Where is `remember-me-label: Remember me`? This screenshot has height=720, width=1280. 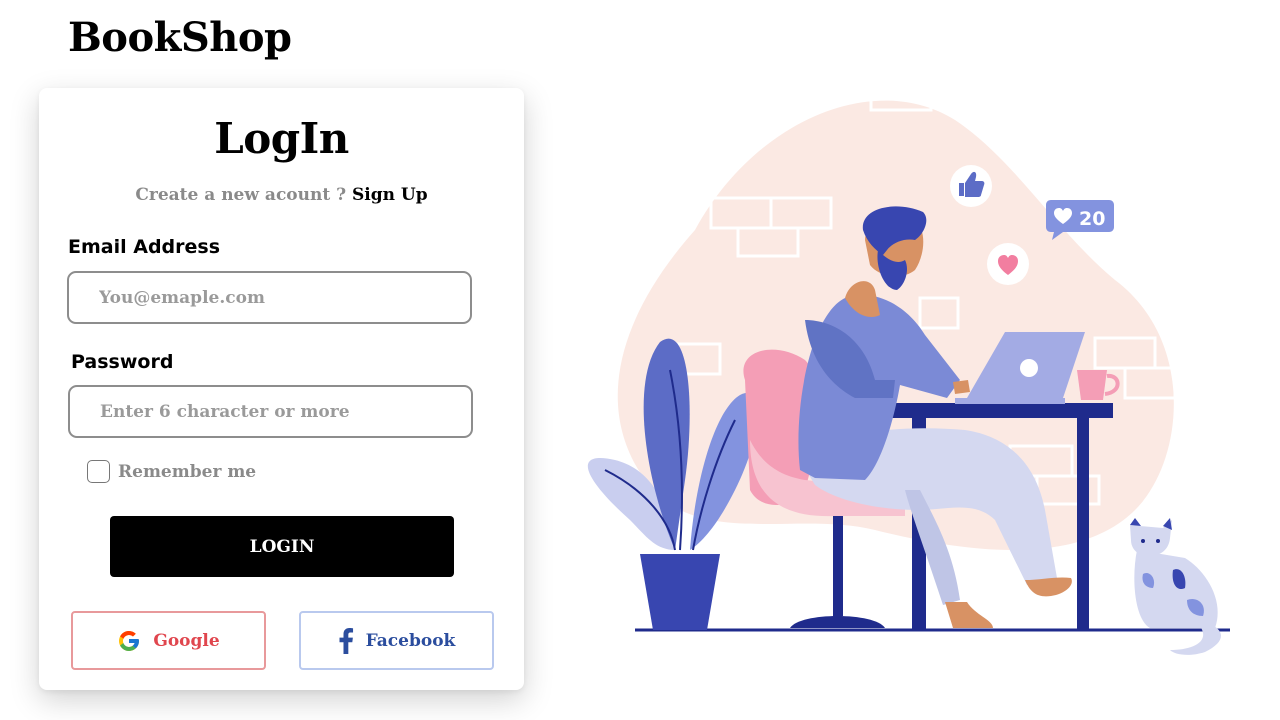
remember-me-label: Remember me is located at coordinates (187, 472).